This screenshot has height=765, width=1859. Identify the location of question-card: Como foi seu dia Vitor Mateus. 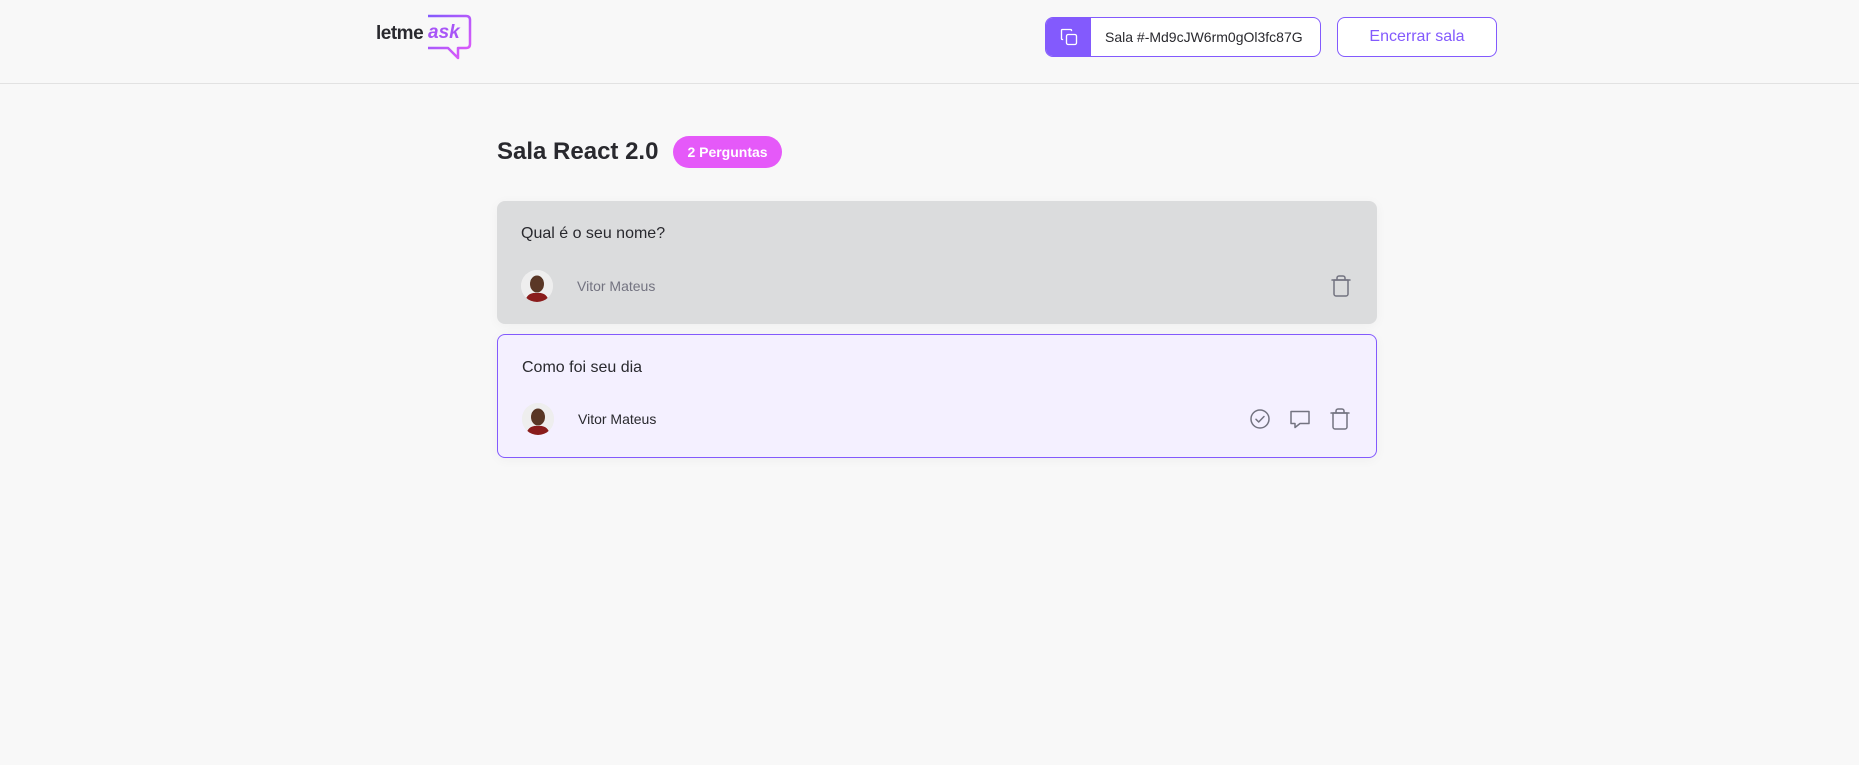
(937, 396).